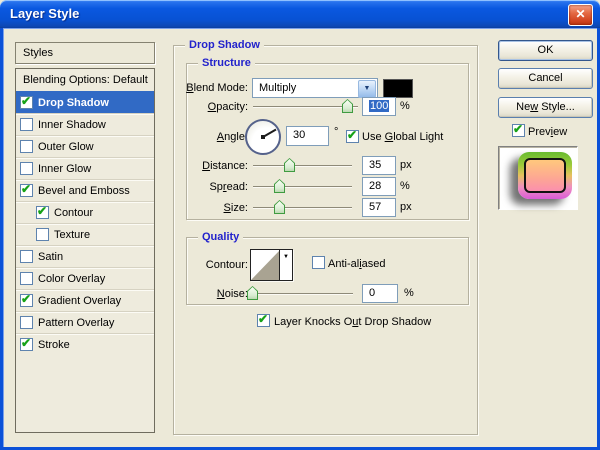 The height and width of the screenshot is (450, 600). Describe the element at coordinates (379, 165) in the screenshot. I see `distance-input: 35` at that location.